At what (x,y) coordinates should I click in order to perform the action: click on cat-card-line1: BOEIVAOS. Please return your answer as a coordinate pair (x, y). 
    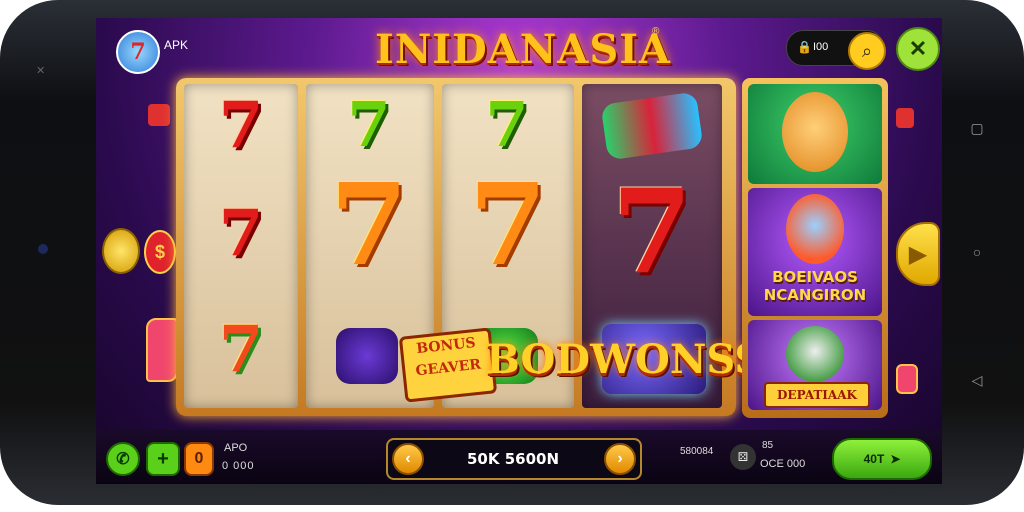
    Looking at the image, I should click on (815, 277).